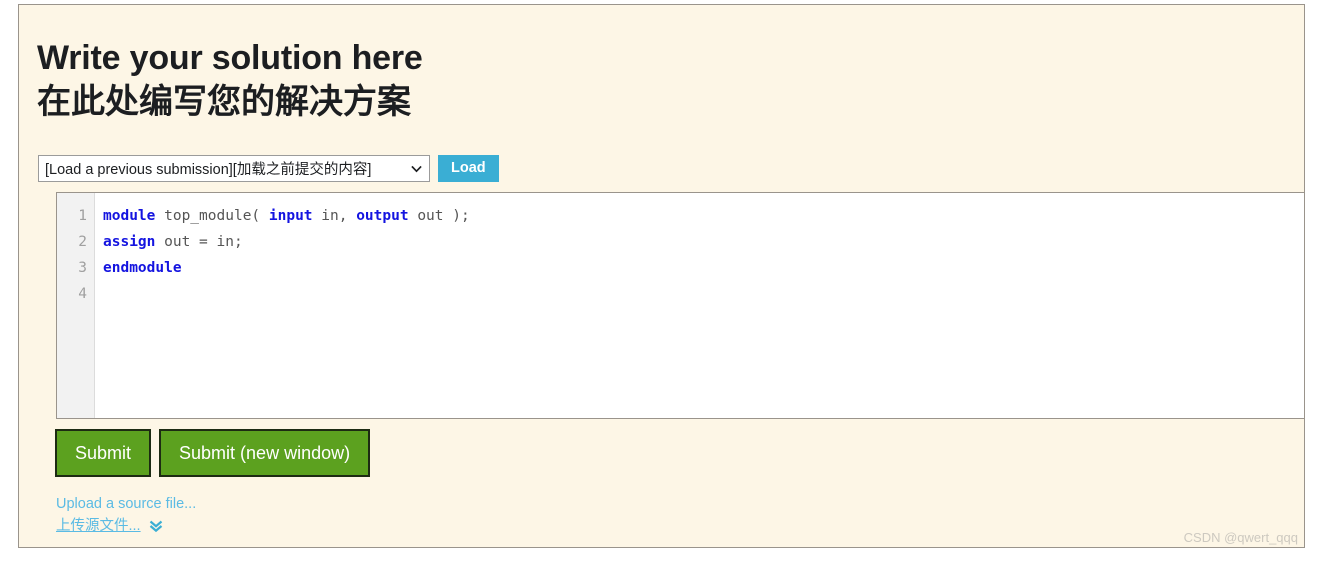 This screenshot has height=563, width=1329. I want to click on page-title: Write your solution here 在此处编写您的解决方案, so click(487, 80).